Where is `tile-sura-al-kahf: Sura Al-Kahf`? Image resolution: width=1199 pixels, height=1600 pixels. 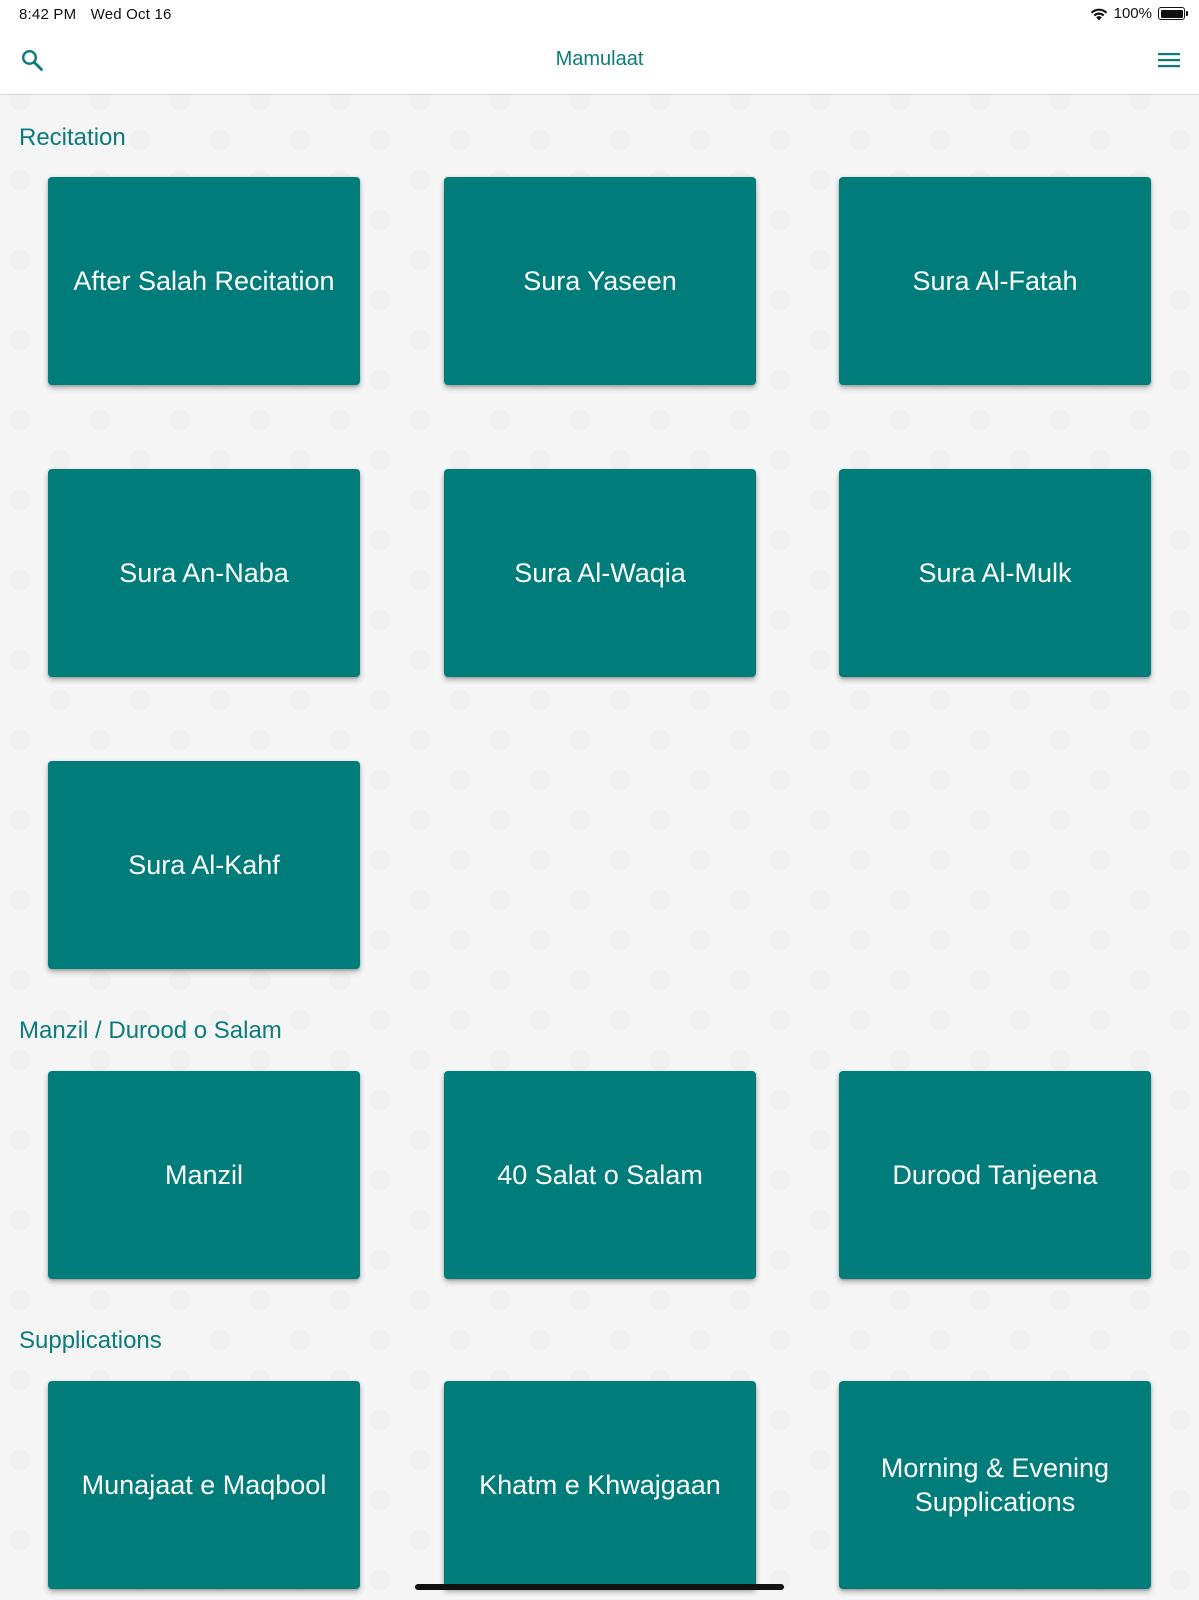
tile-sura-al-kahf: Sura Al-Kahf is located at coordinates (204, 865).